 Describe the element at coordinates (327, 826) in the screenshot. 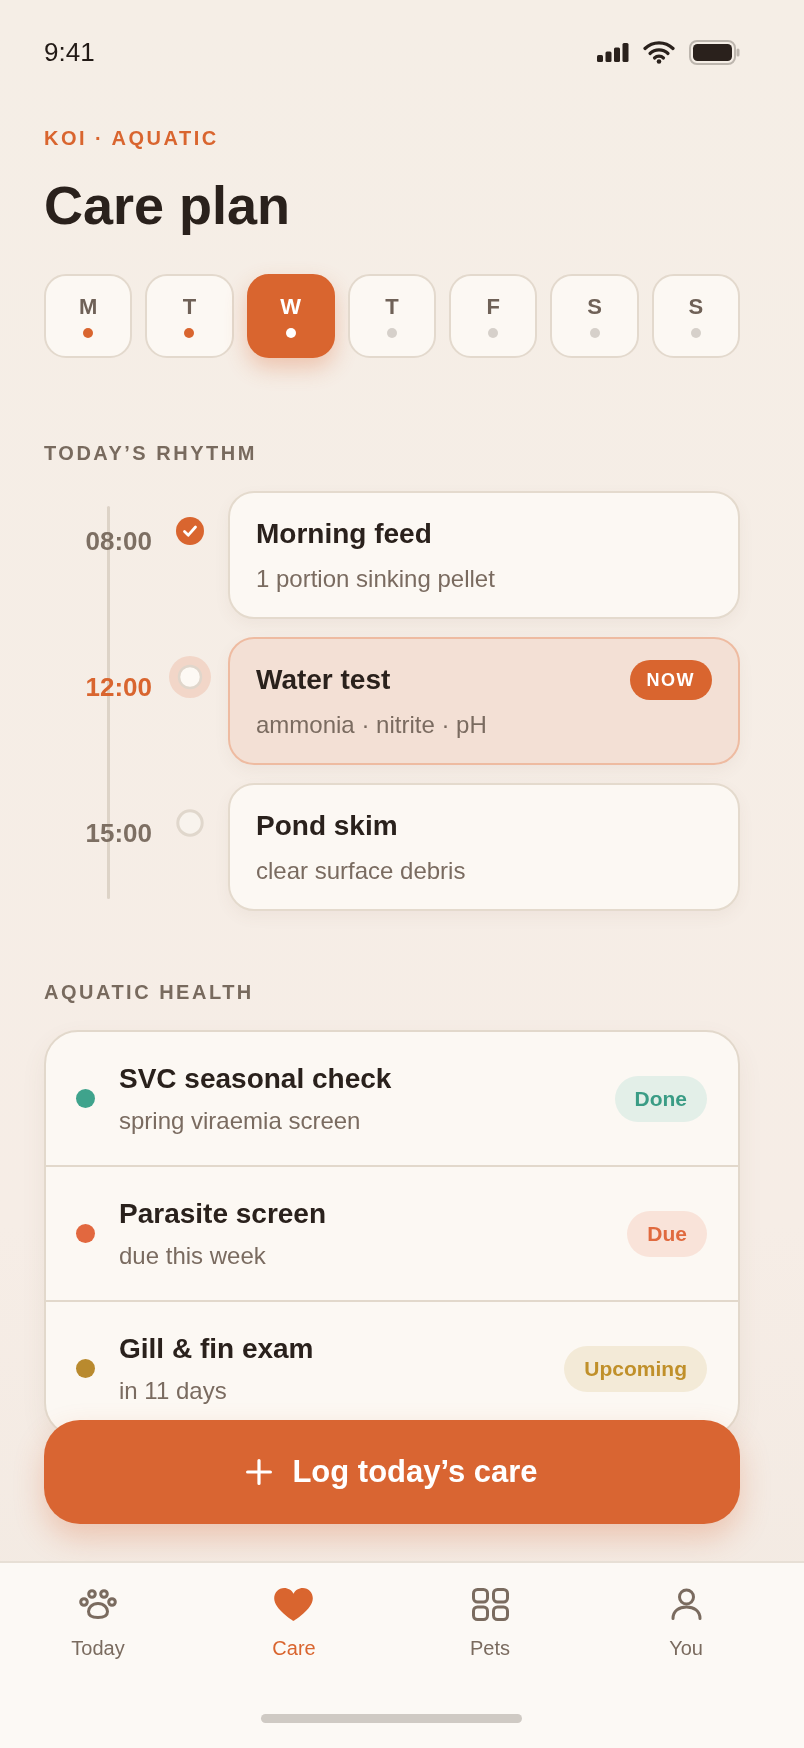

I see `task-title: Pond skim` at that location.